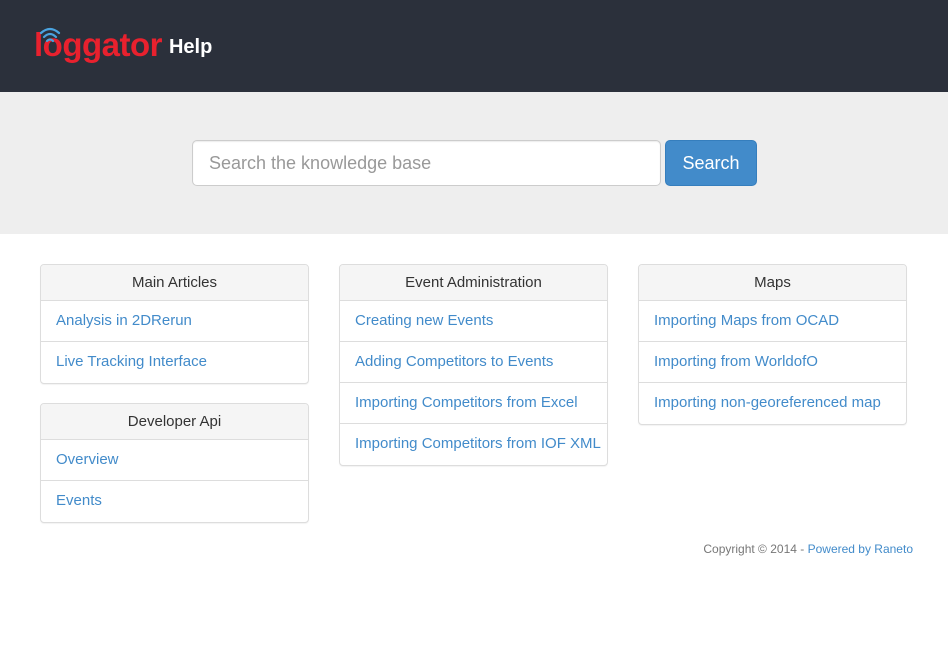 The image size is (948, 658). Describe the element at coordinates (174, 283) in the screenshot. I see `panel-heading: Main Articles` at that location.